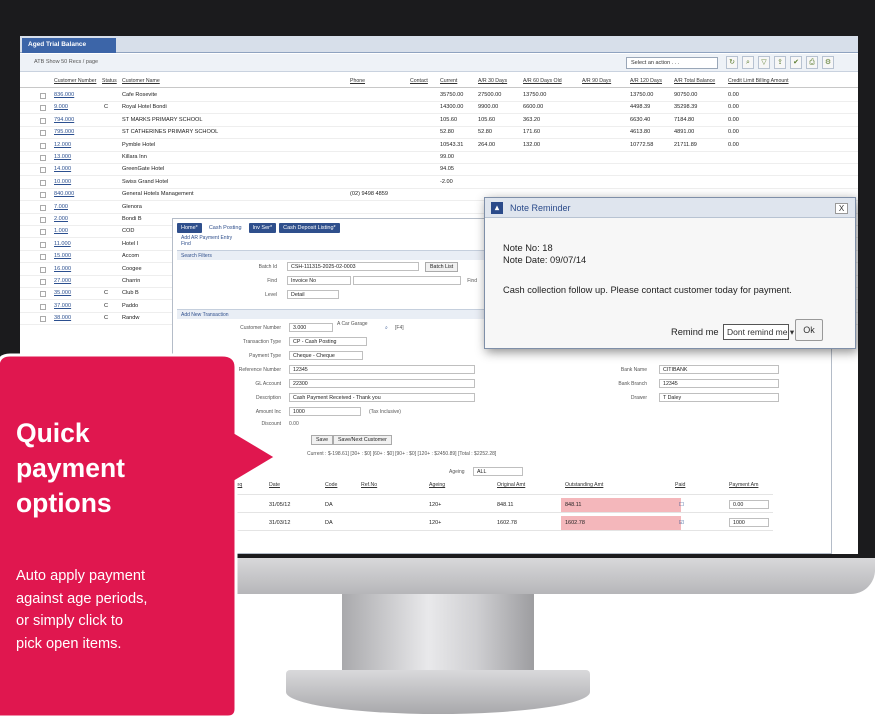 The width and height of the screenshot is (875, 722). Describe the element at coordinates (61, 107) in the screenshot. I see `cell-num: 9.000` at that location.